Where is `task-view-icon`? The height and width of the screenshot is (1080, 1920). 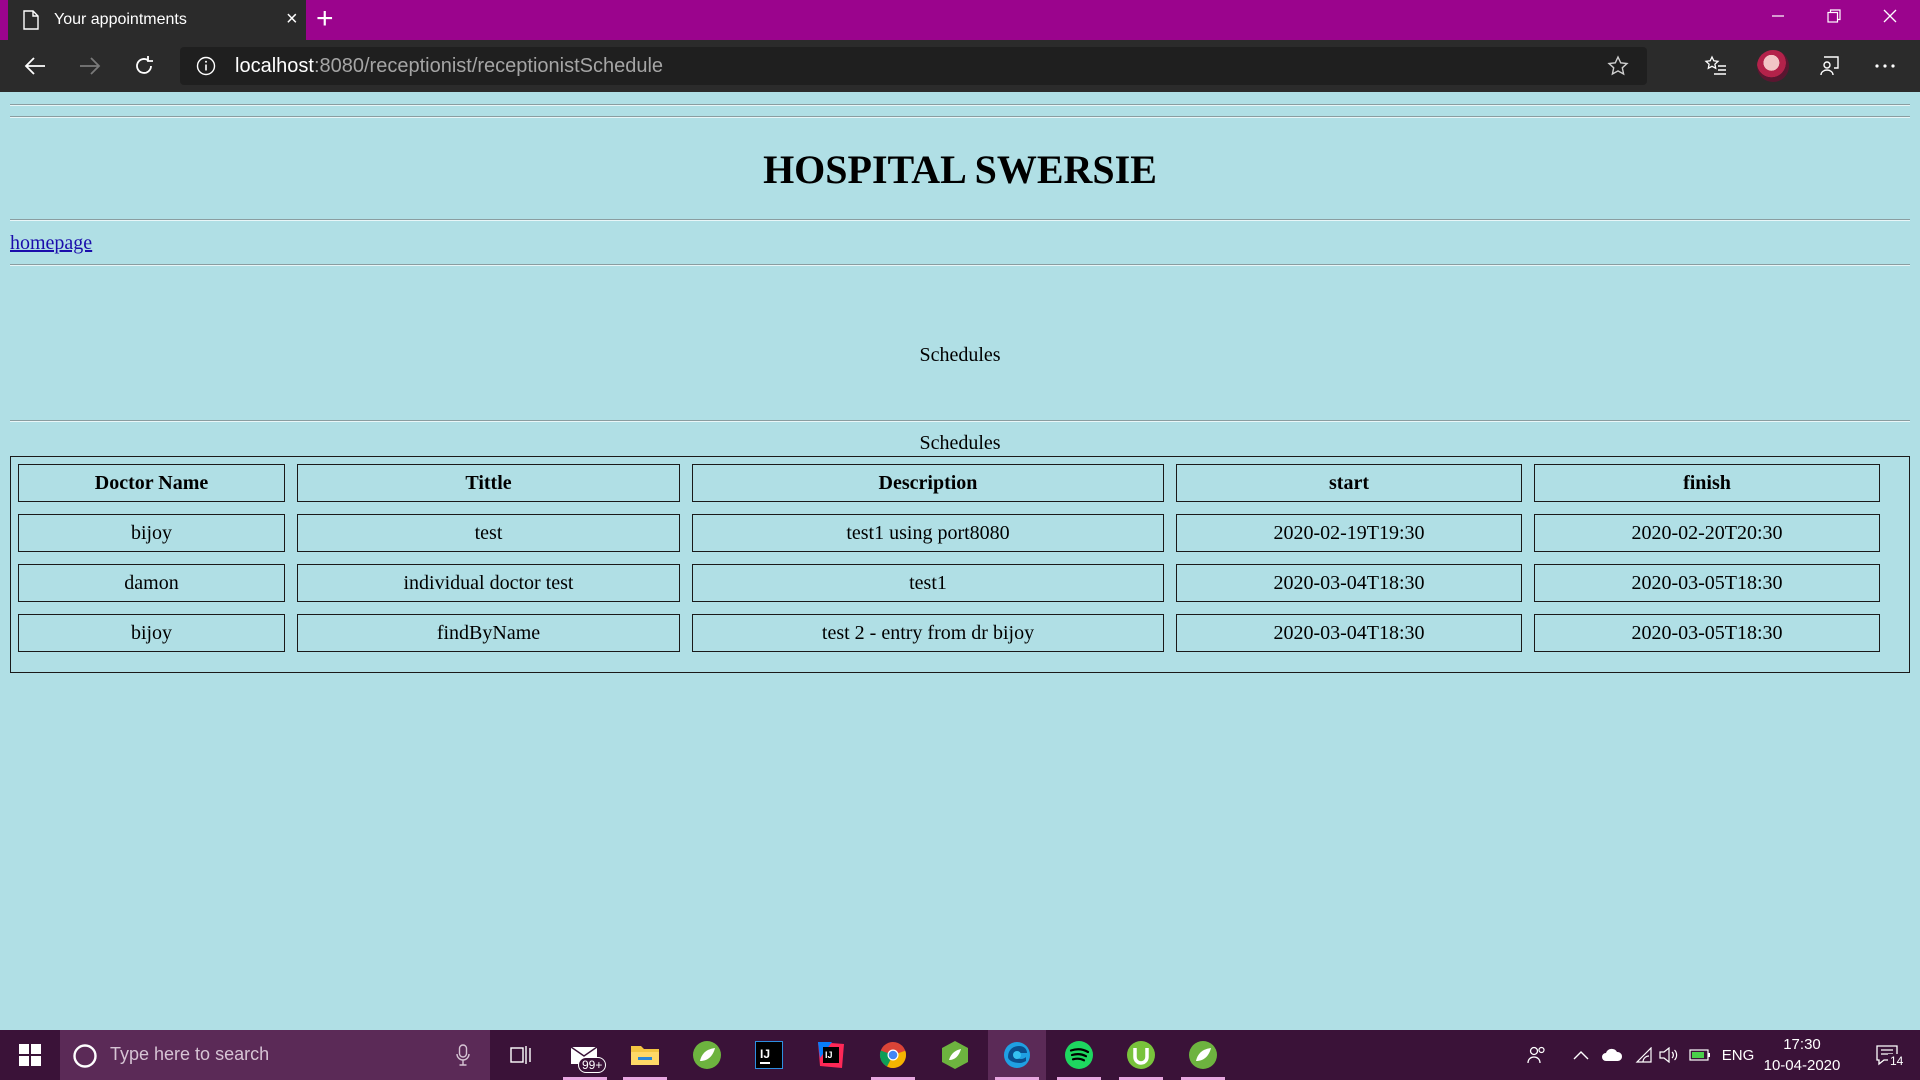
task-view-icon is located at coordinates (520, 1055).